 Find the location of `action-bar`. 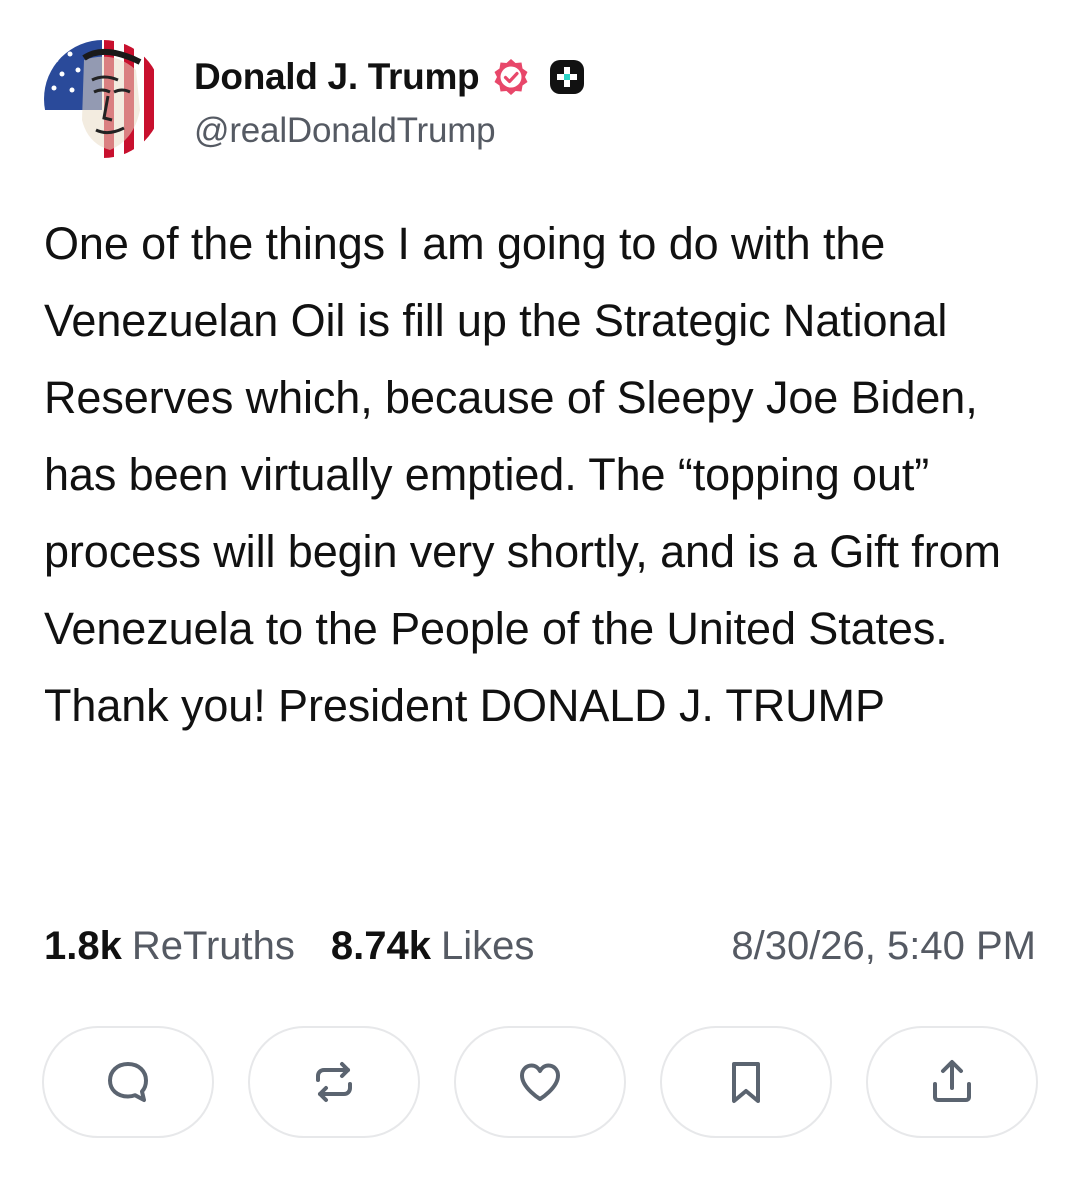

action-bar is located at coordinates (540, 1082).